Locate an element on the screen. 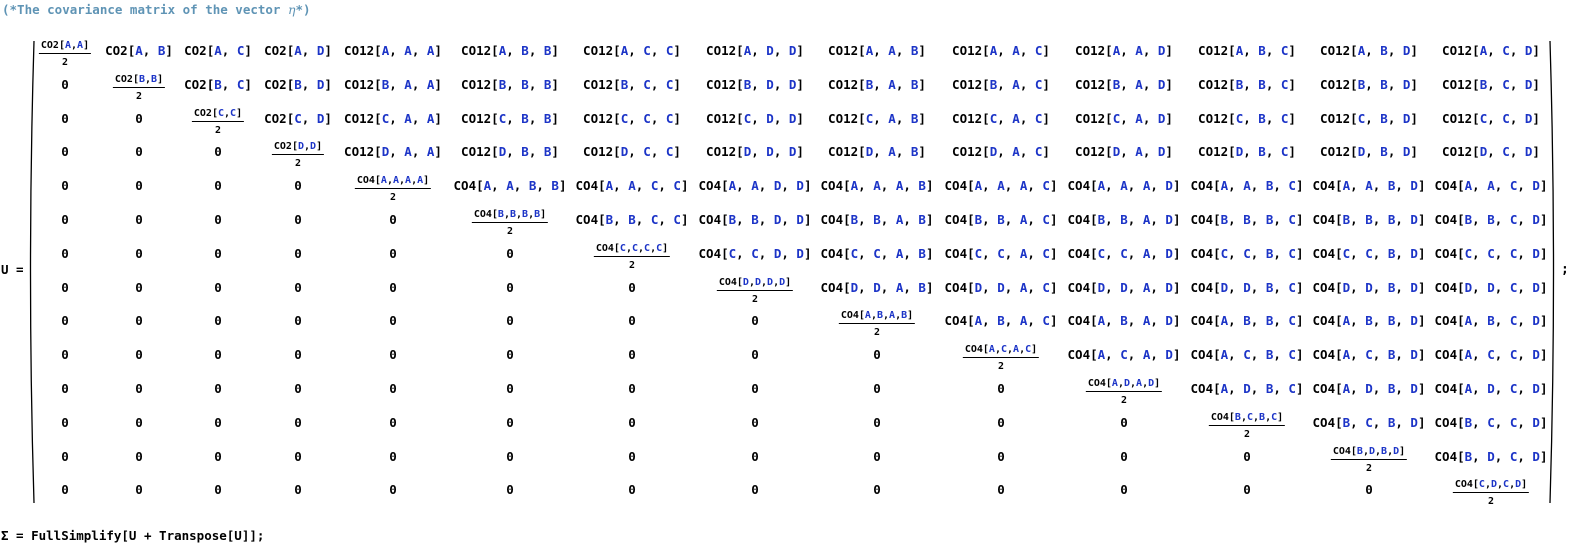 This screenshot has height=549, width=1577. matrix-entry: CO12[A, B, B] is located at coordinates (510, 50).